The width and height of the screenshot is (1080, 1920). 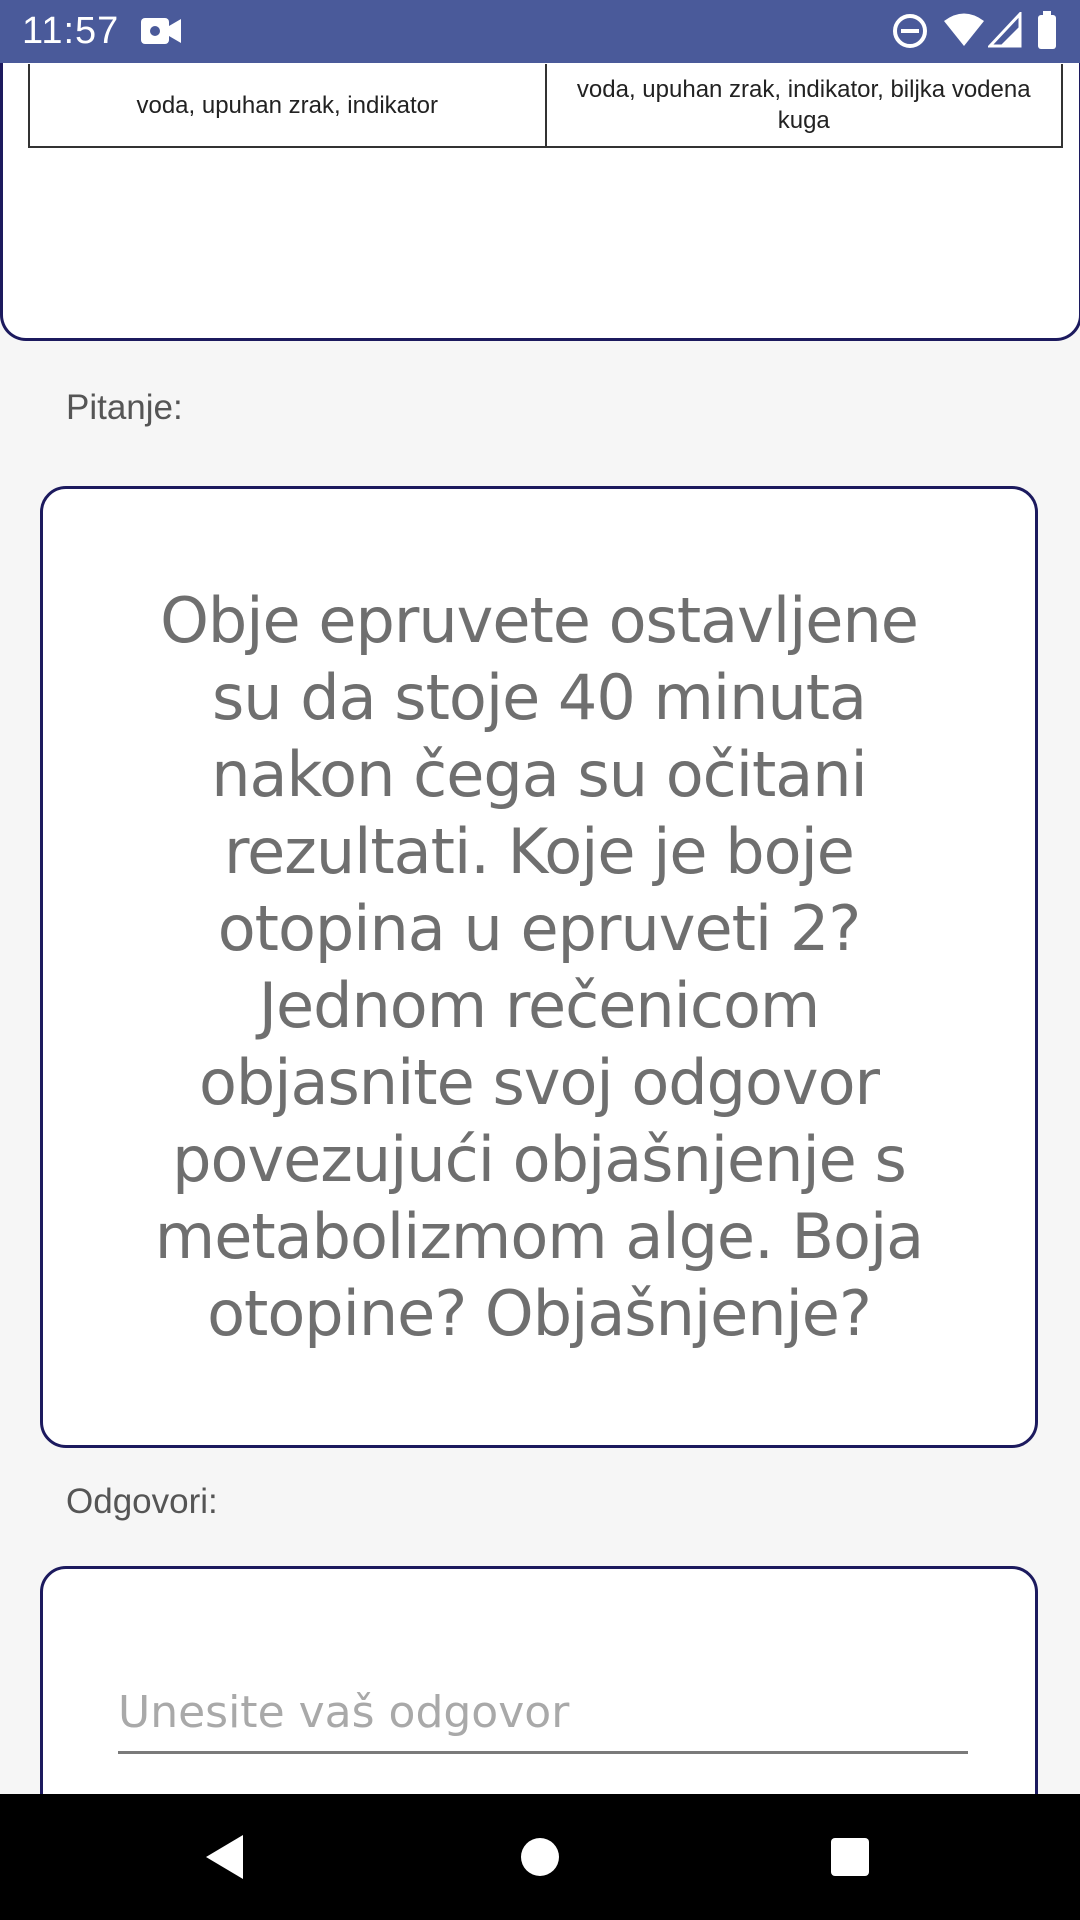 I want to click on back-button, so click(x=225, y=1857).